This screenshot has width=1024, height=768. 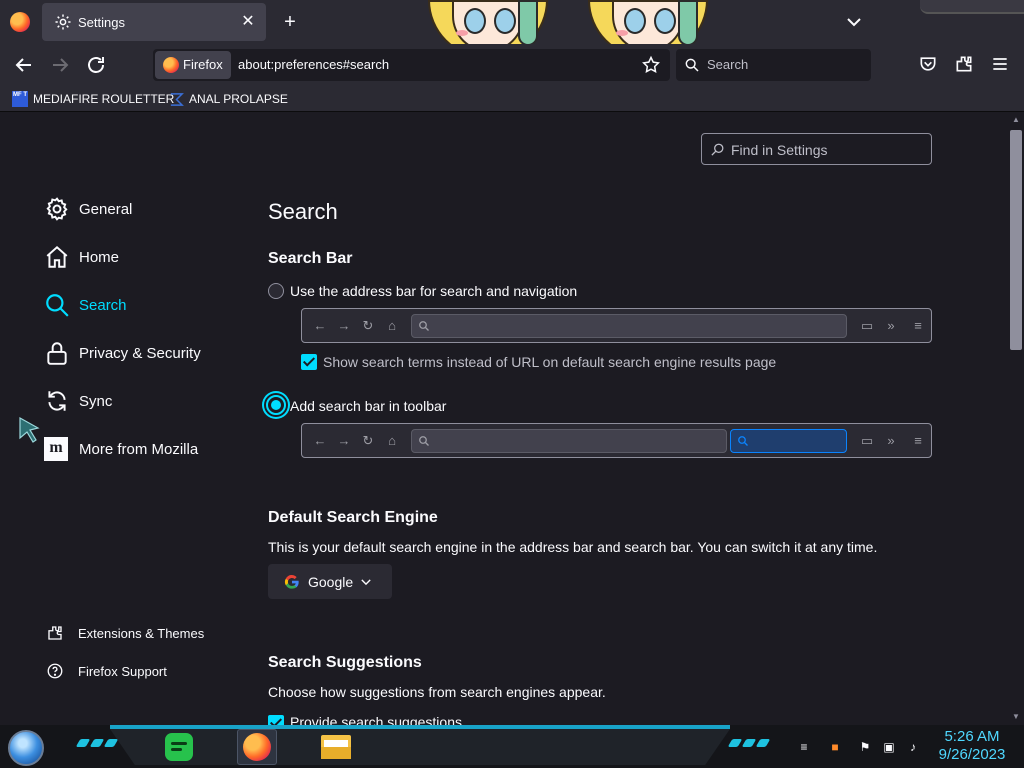 What do you see at coordinates (420, 727) in the screenshot?
I see `taskbar-accent-band` at bounding box center [420, 727].